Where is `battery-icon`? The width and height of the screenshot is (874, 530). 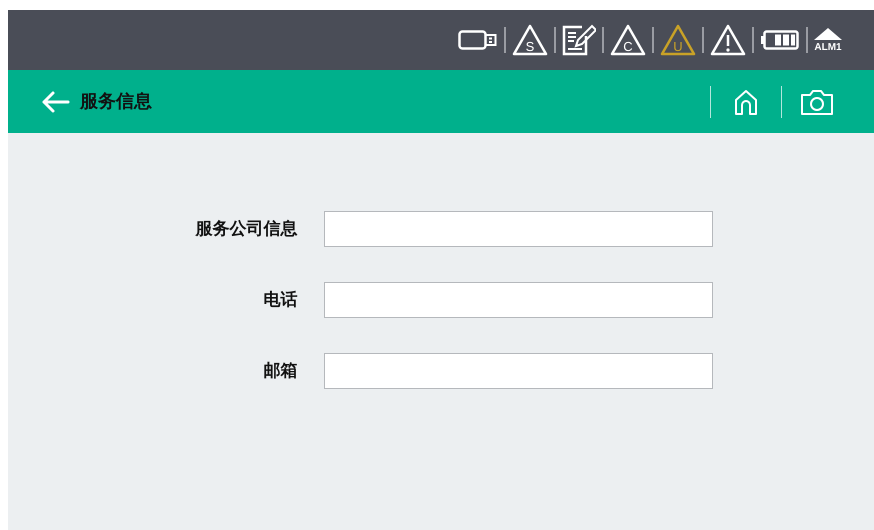 battery-icon is located at coordinates (780, 40).